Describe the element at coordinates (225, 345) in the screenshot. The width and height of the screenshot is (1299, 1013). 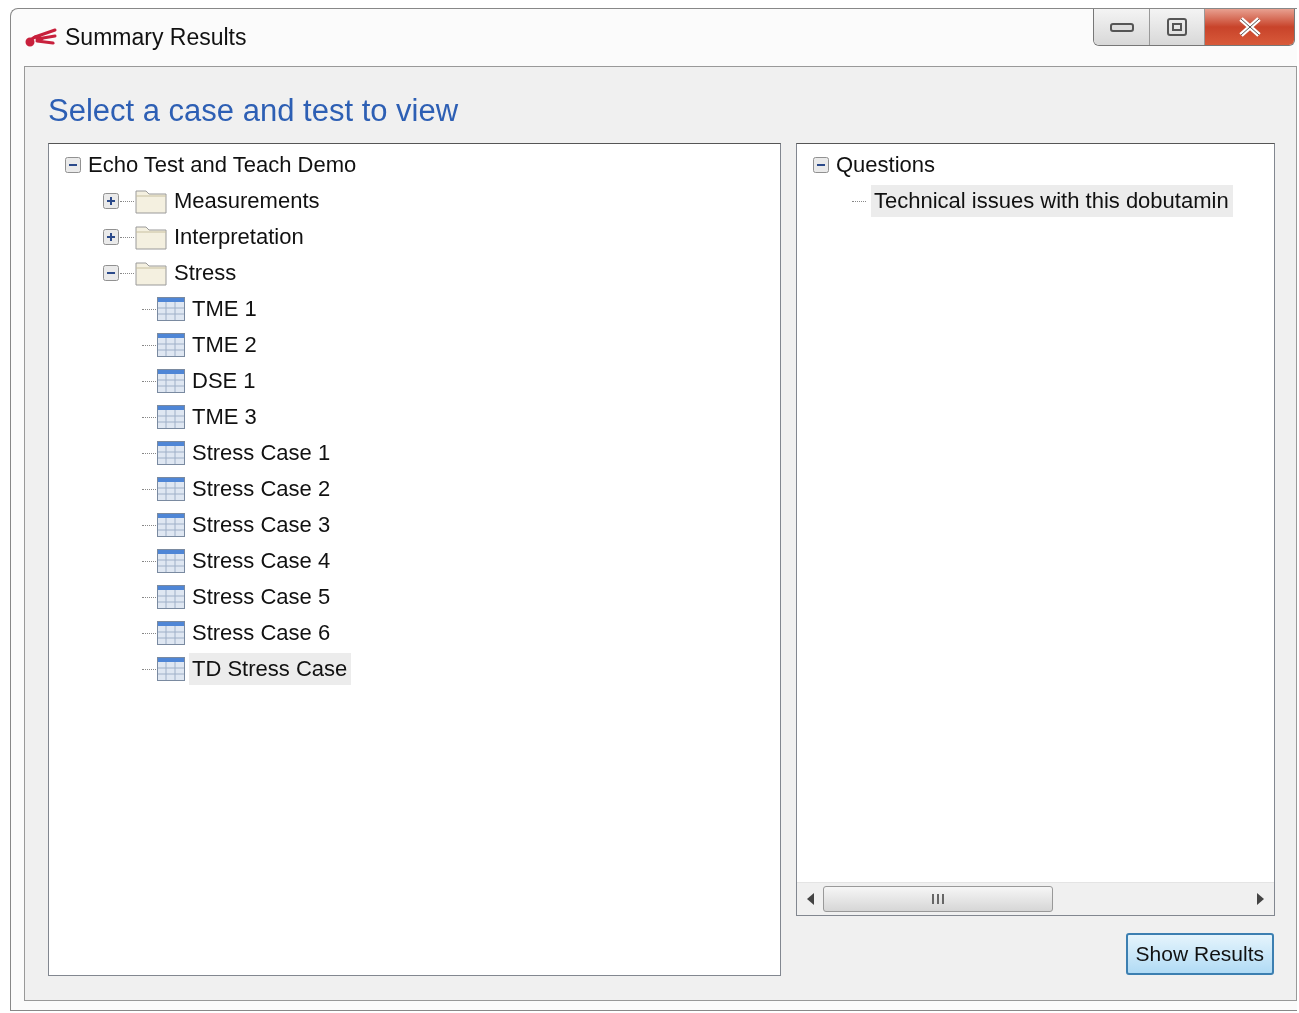
I see `tree-item: TME 2` at that location.